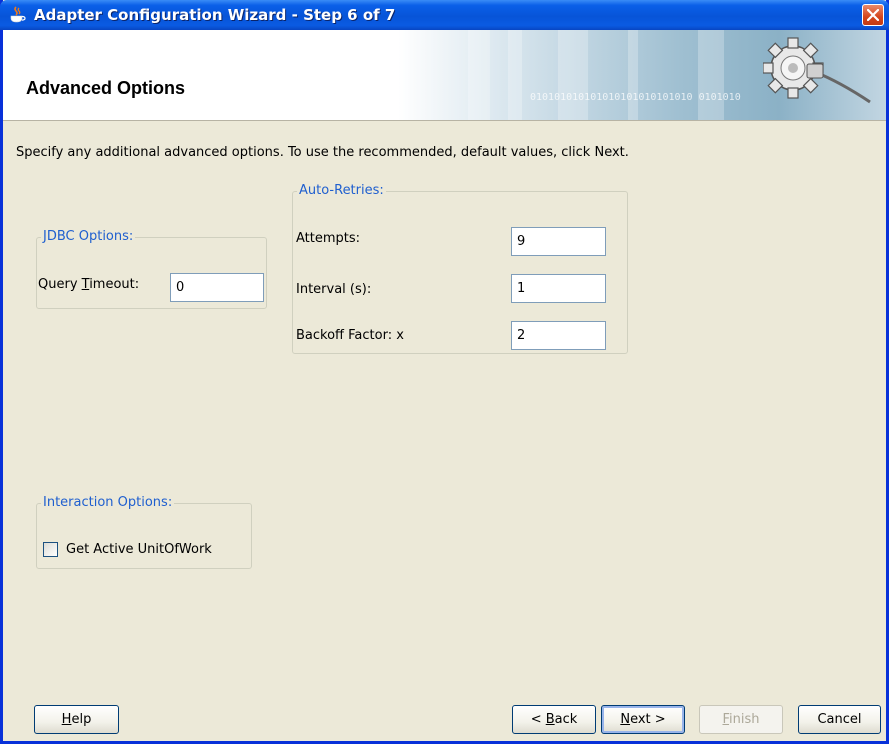  I want to click on get-active-unit-of-work-label: Get Active UnitOfWork, so click(139, 550).